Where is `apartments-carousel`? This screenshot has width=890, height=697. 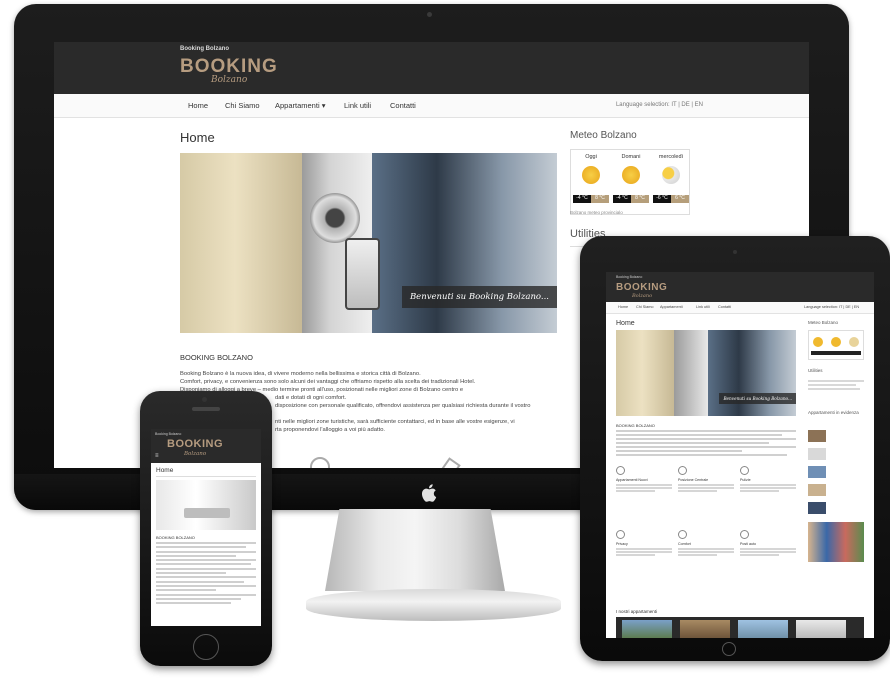 apartments-carousel is located at coordinates (740, 627).